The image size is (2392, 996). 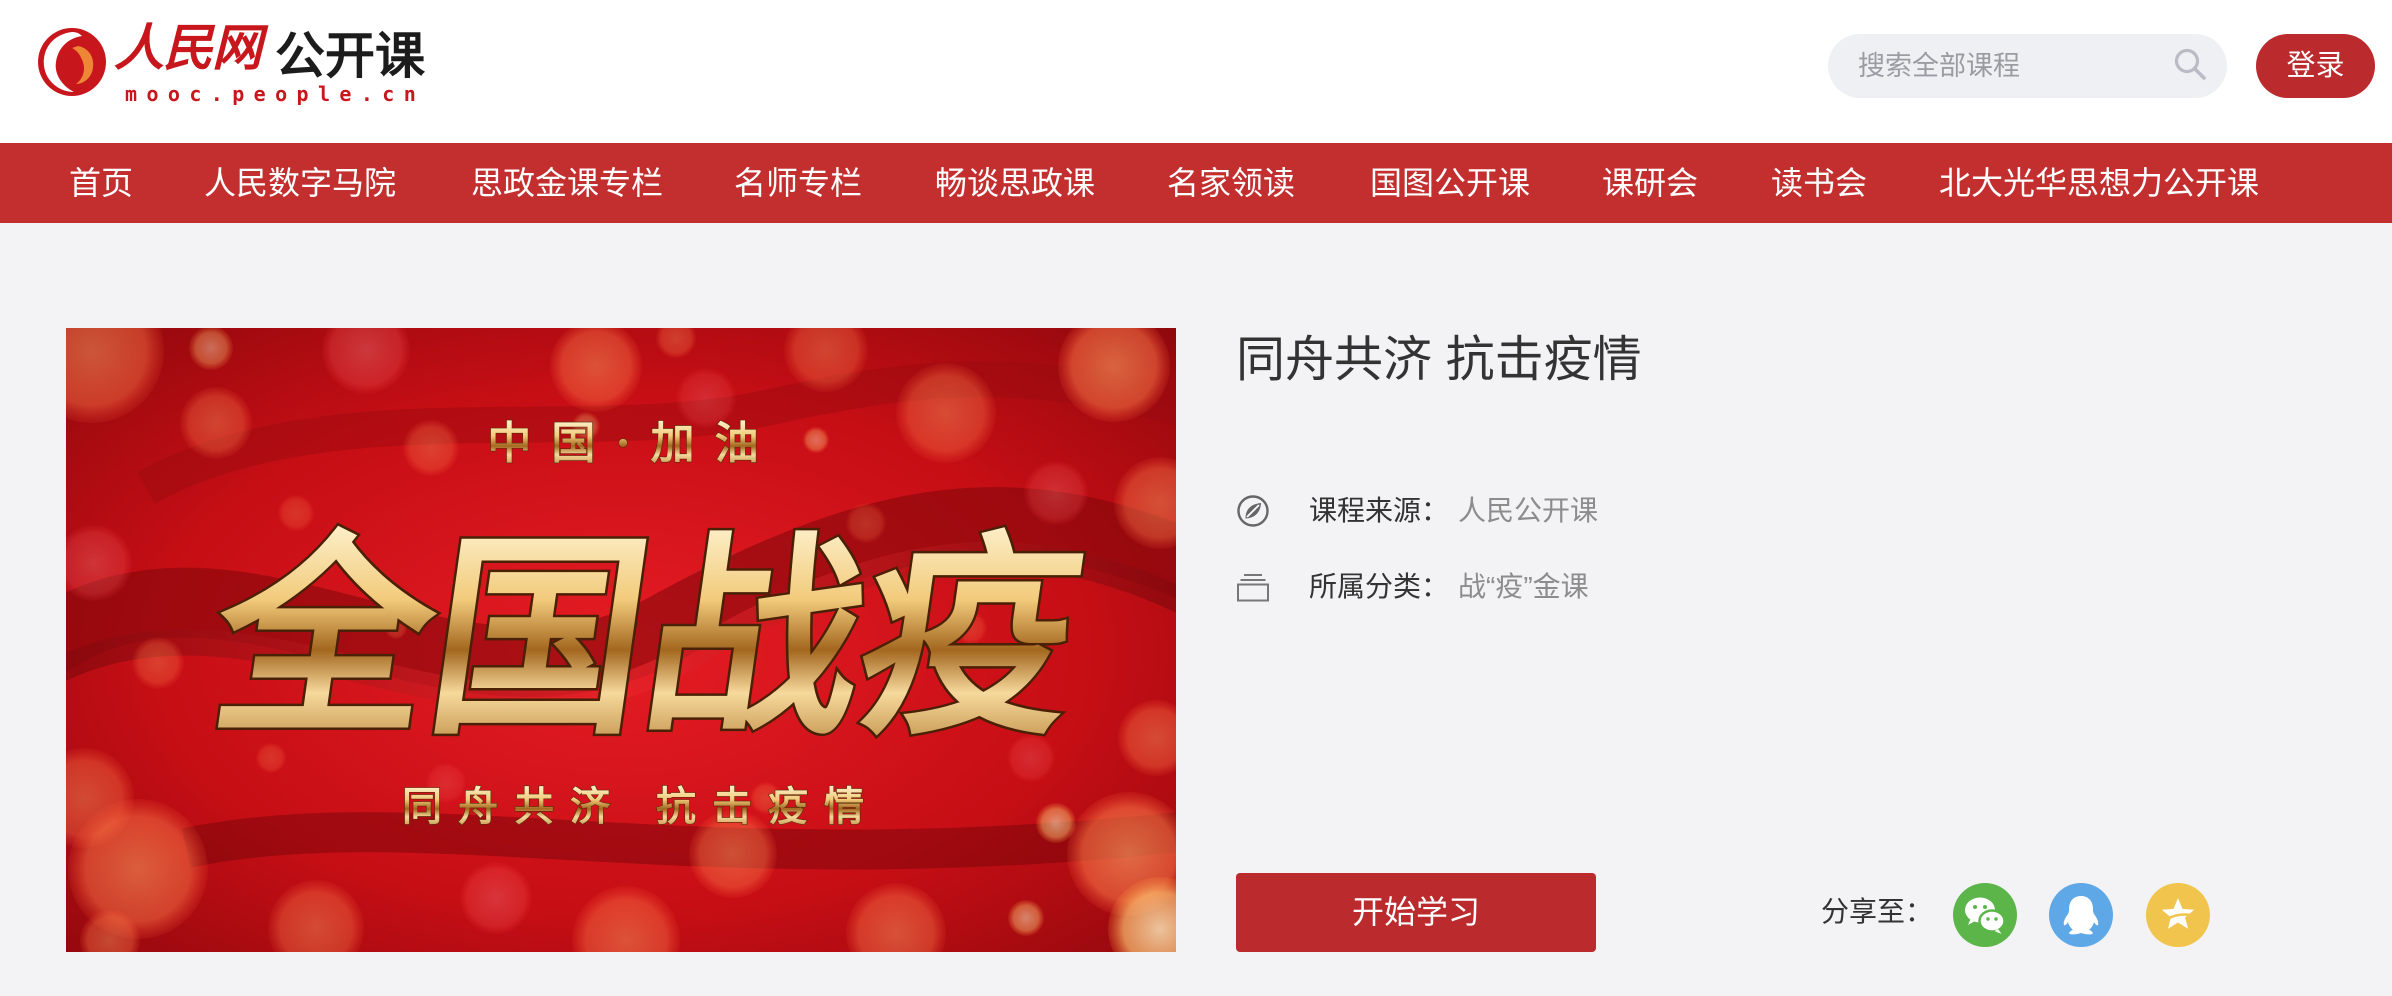 I want to click on nav-item-ideology-golden-courses: 思政金课专栏, so click(x=567, y=183).